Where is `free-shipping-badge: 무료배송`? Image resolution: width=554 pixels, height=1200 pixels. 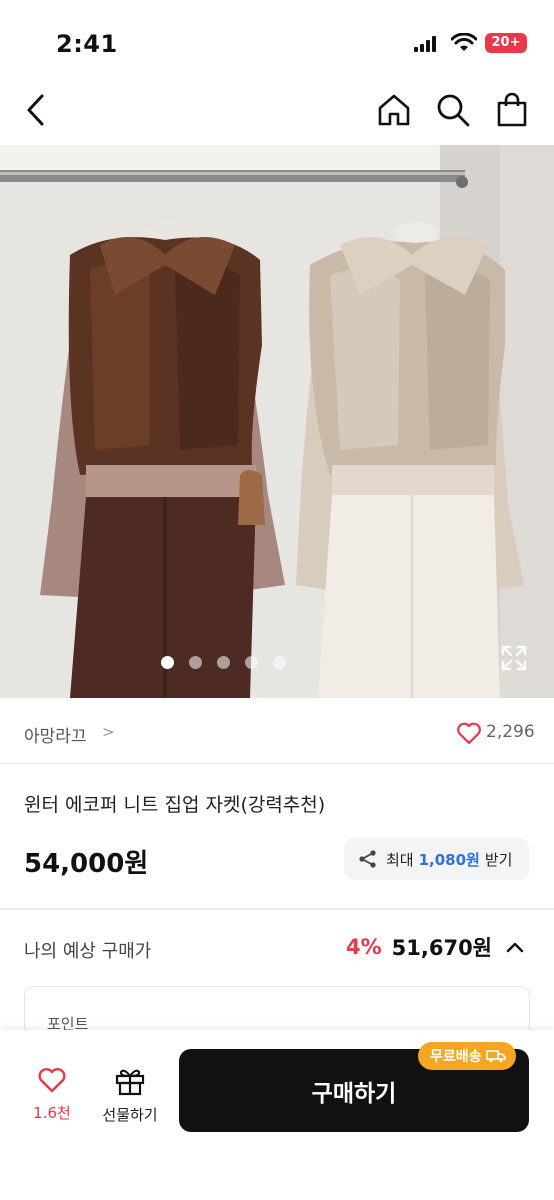
free-shipping-badge: 무료배송 is located at coordinates (467, 1056).